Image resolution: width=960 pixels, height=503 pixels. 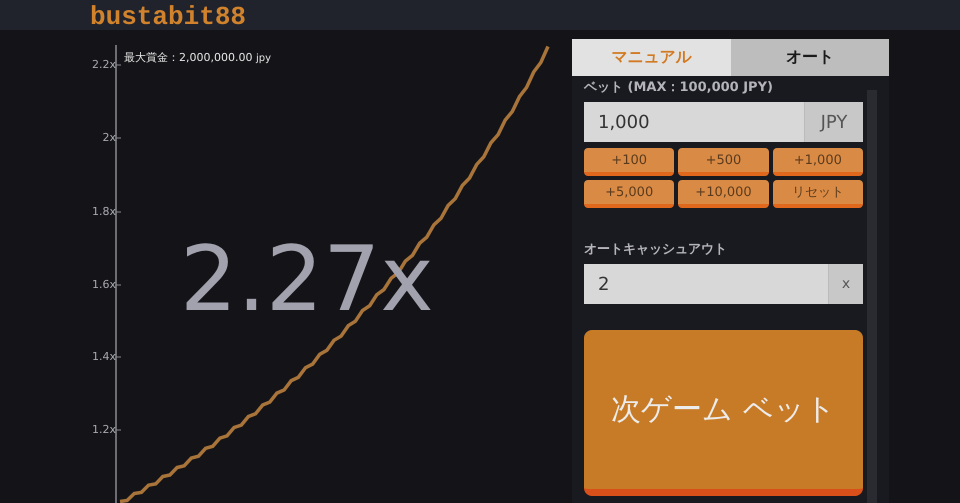 What do you see at coordinates (168, 17) in the screenshot?
I see `logo: bustabit88` at bounding box center [168, 17].